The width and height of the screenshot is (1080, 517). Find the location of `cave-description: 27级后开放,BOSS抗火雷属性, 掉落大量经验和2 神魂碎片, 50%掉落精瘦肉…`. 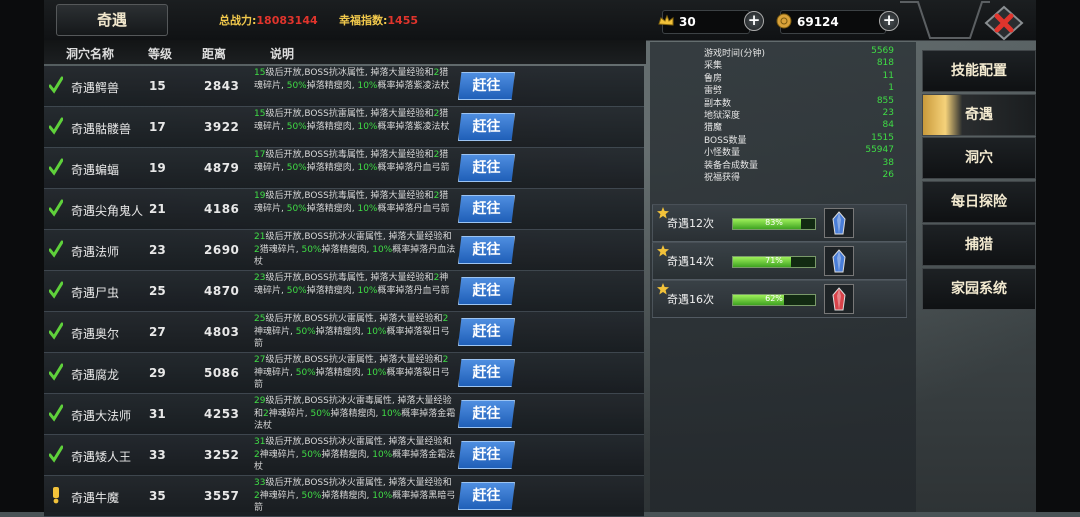

cave-description: 27级后开放,BOSS抗火雷属性, 掉落大量经验和2 神魂碎片, 50%掉落精瘦肉… is located at coordinates (355, 373).